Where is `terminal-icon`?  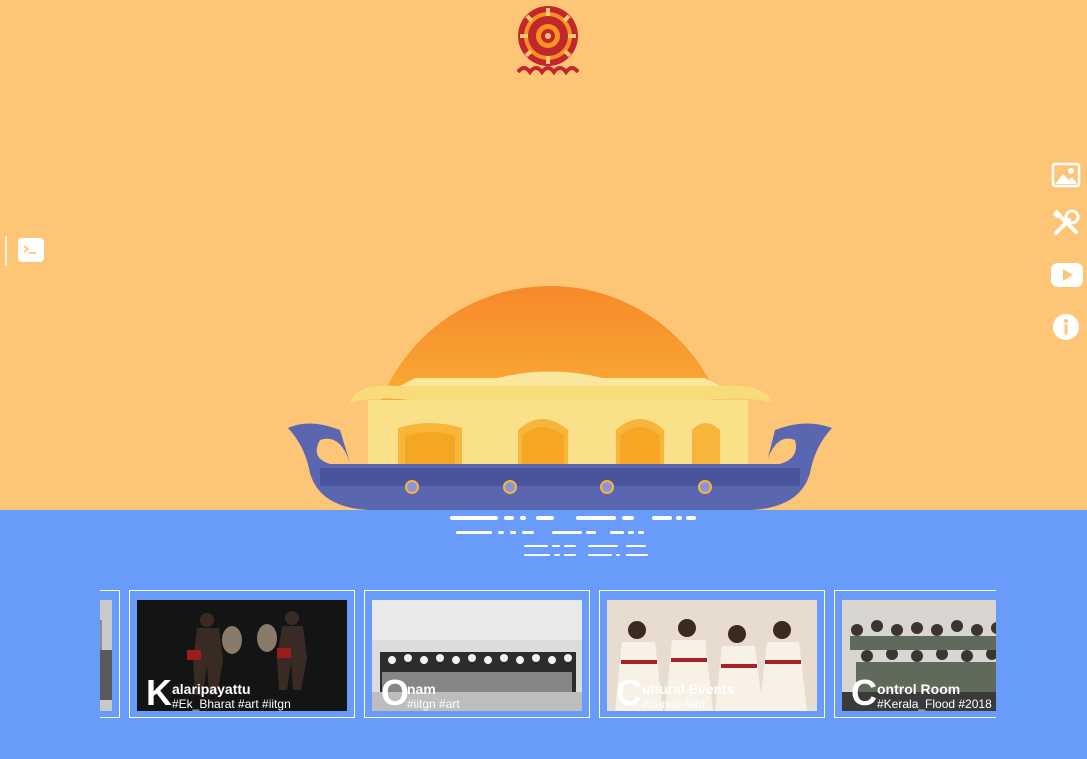 terminal-icon is located at coordinates (31, 250).